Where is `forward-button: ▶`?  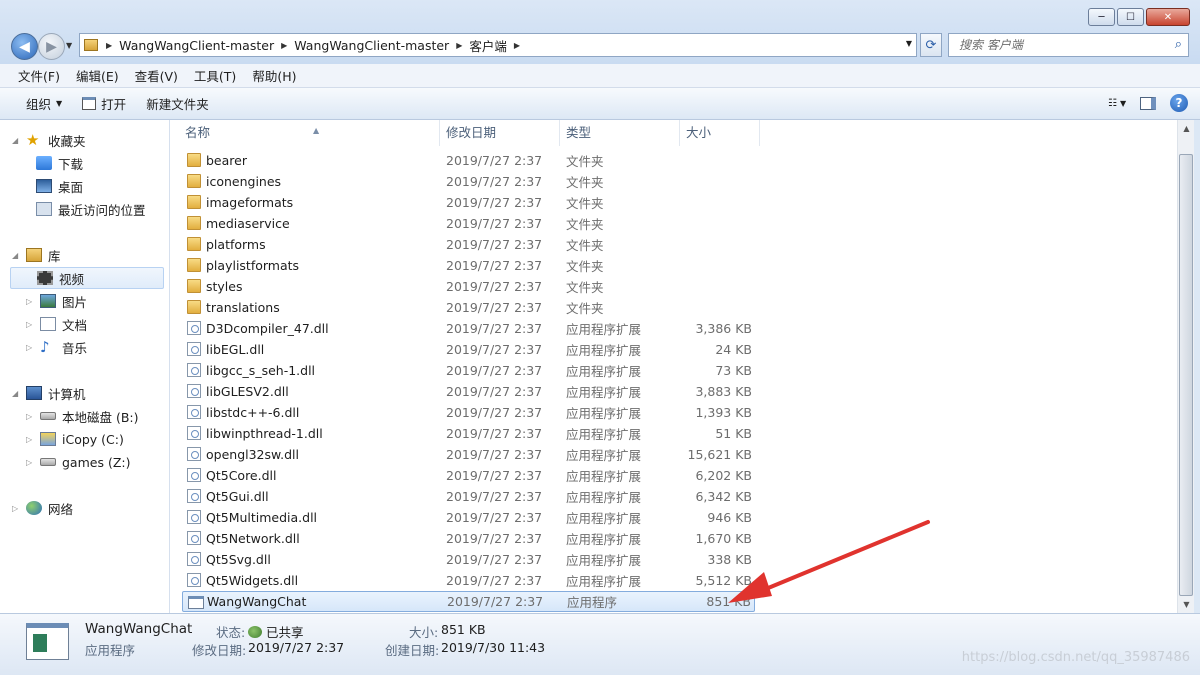
forward-button: ▶ is located at coordinates (51, 46).